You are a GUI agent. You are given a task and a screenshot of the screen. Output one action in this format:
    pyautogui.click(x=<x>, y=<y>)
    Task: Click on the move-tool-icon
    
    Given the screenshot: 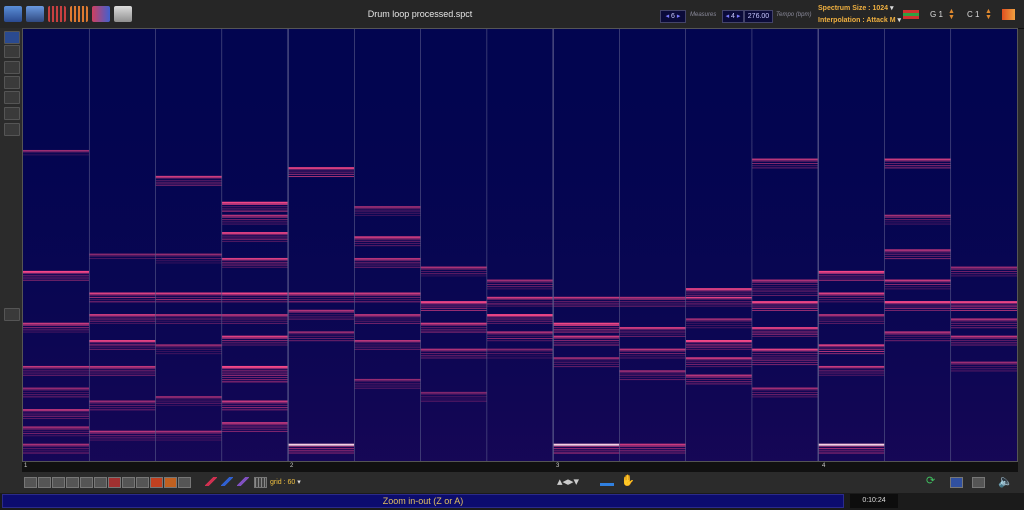 What is the action you would take?
    pyautogui.click(x=12, y=51)
    